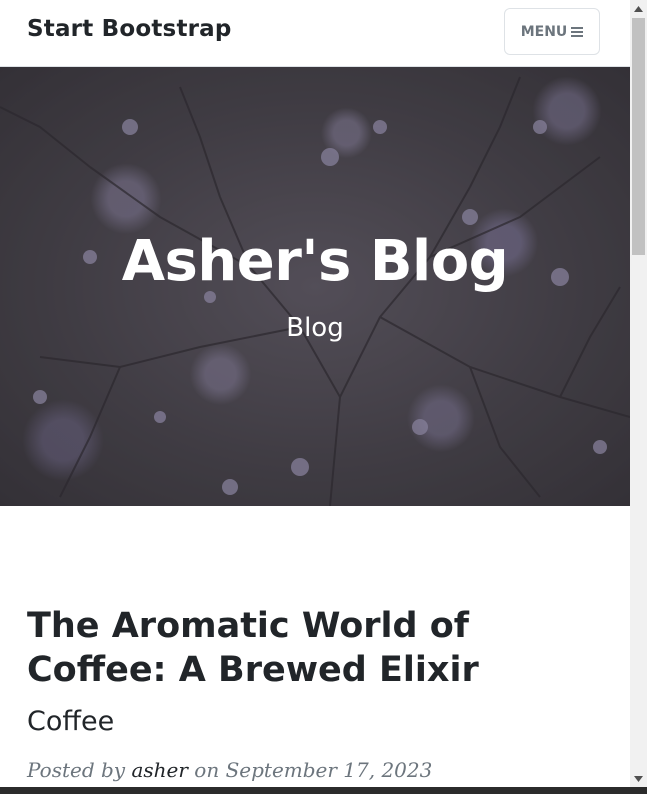 The height and width of the screenshot is (794, 647). I want to click on vertical-scrollbar, so click(638, 393).